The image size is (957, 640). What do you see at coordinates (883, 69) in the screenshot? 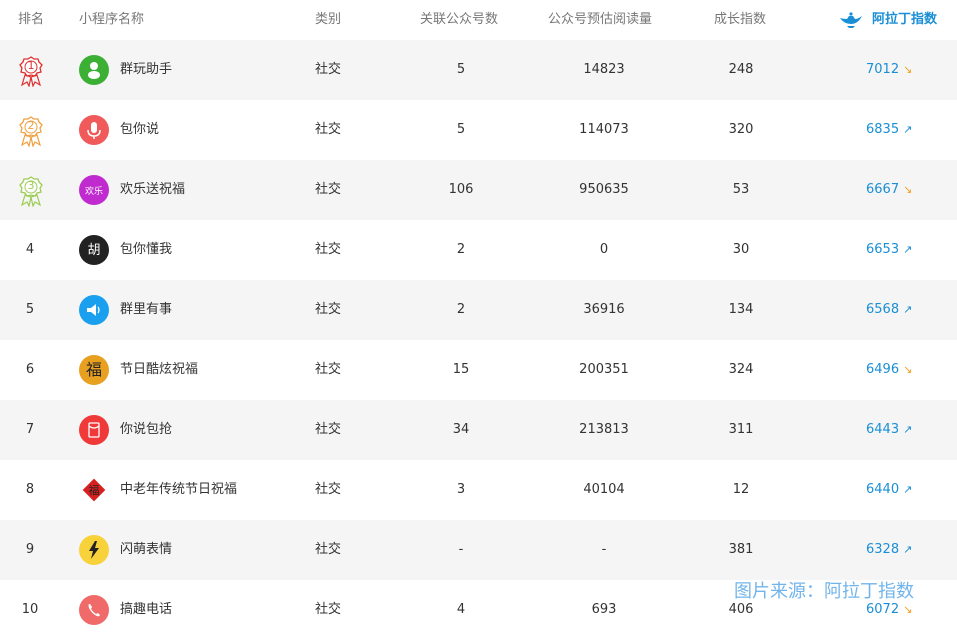
I see `ala-index-value: 7012` at bounding box center [883, 69].